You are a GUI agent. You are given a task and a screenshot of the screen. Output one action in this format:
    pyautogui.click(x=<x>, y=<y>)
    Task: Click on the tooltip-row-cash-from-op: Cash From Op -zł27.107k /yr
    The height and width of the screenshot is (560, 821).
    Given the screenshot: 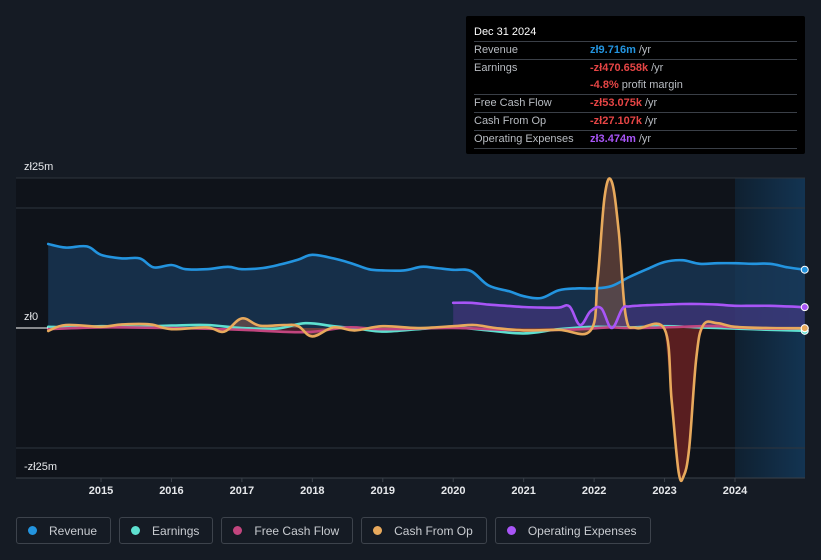 What is the action you would take?
    pyautogui.click(x=635, y=122)
    